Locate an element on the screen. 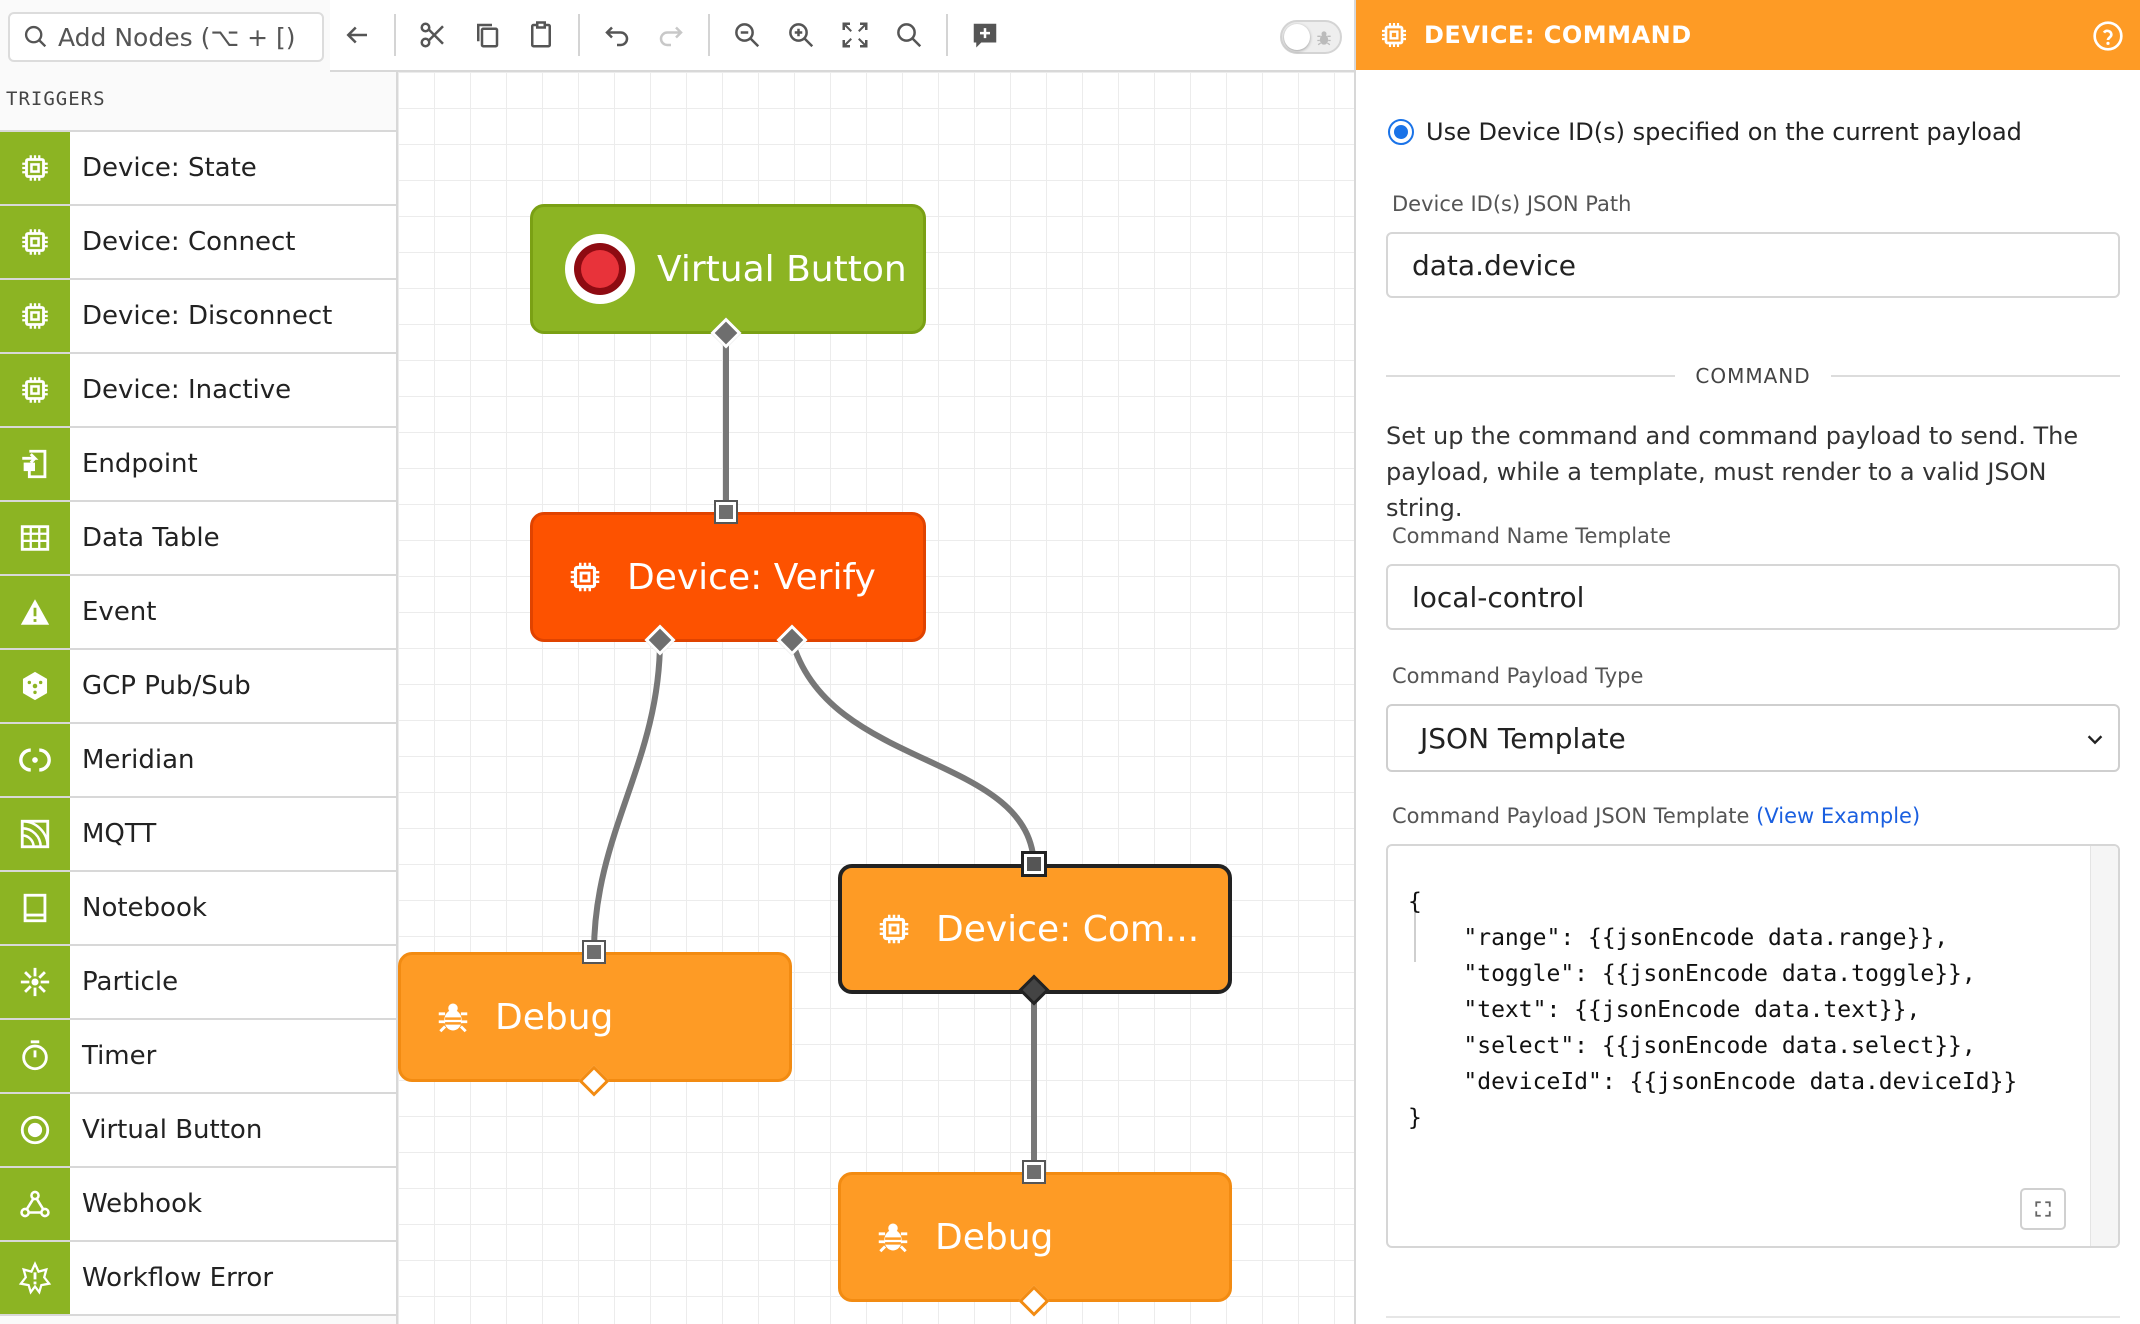  palette-item-gcp-pub-sub: GCP Pub/Sub is located at coordinates (198, 687).